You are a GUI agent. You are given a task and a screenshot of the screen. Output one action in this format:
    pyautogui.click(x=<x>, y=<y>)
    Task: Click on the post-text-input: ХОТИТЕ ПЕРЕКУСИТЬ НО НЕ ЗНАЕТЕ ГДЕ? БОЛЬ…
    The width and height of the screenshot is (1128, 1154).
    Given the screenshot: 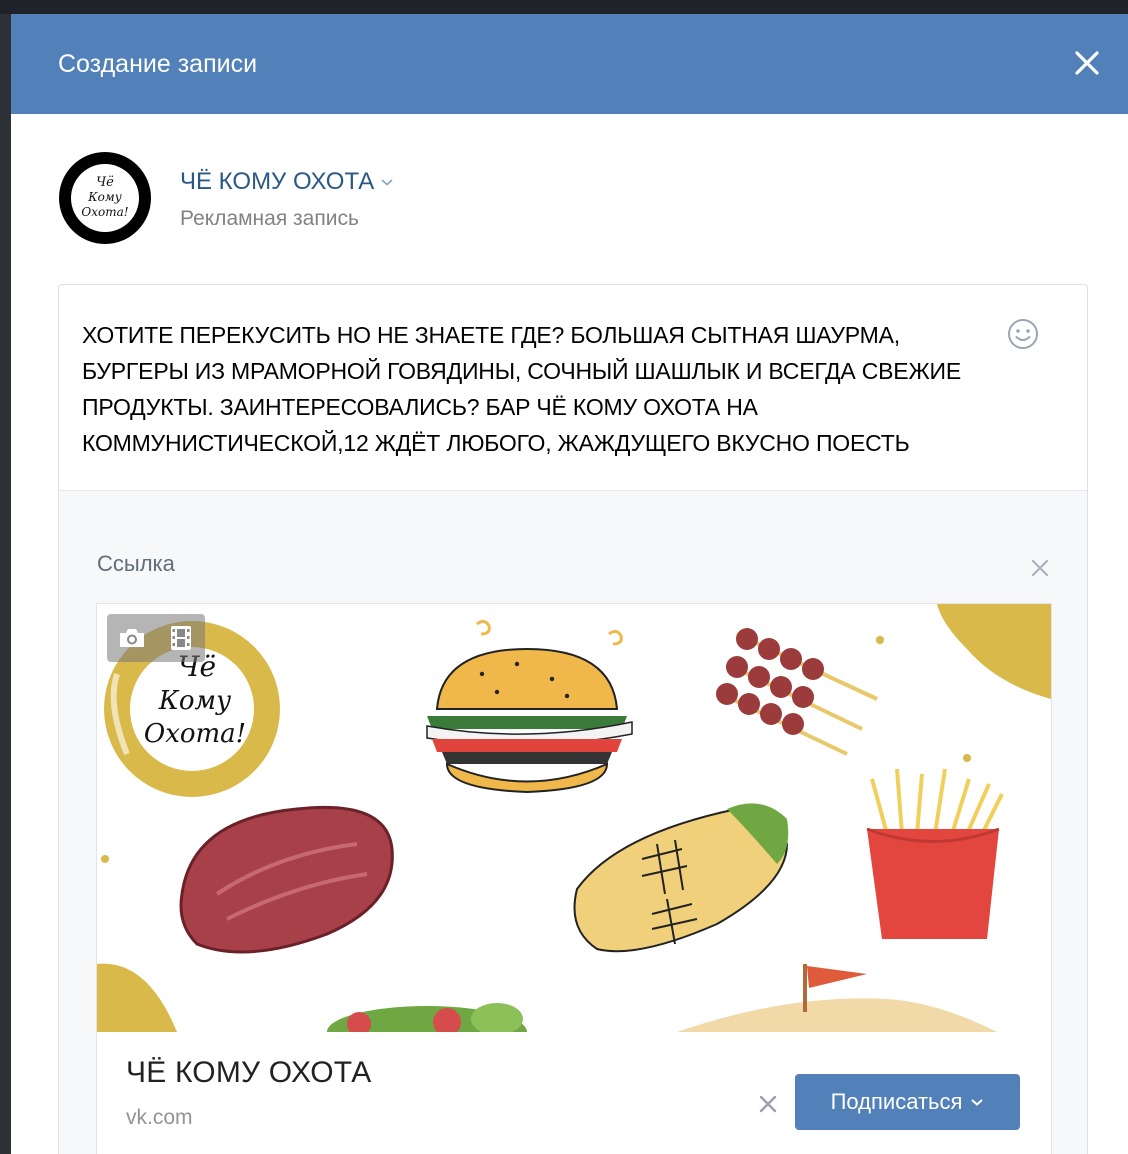 What is the action you would take?
    pyautogui.click(x=532, y=389)
    